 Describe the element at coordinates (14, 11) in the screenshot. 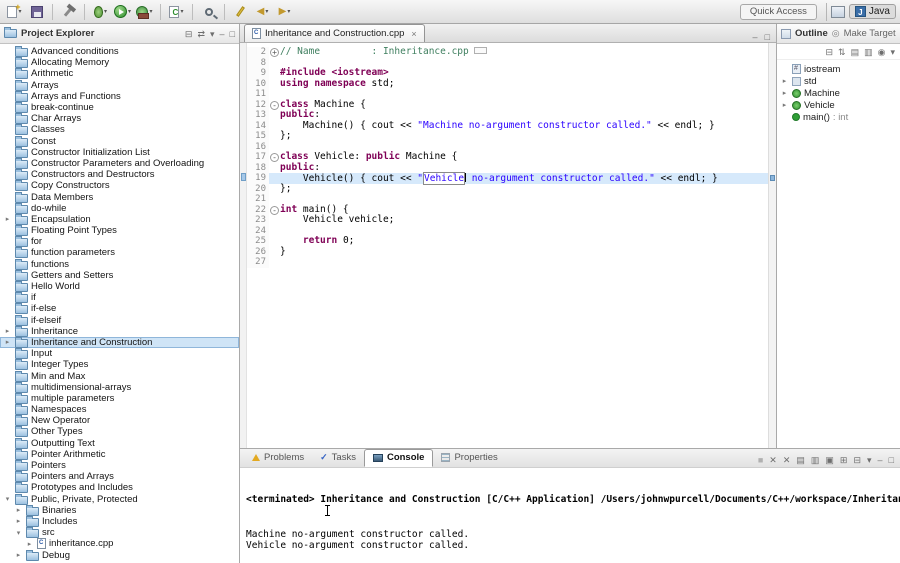

I see `new-wizard-button: ▾` at that location.